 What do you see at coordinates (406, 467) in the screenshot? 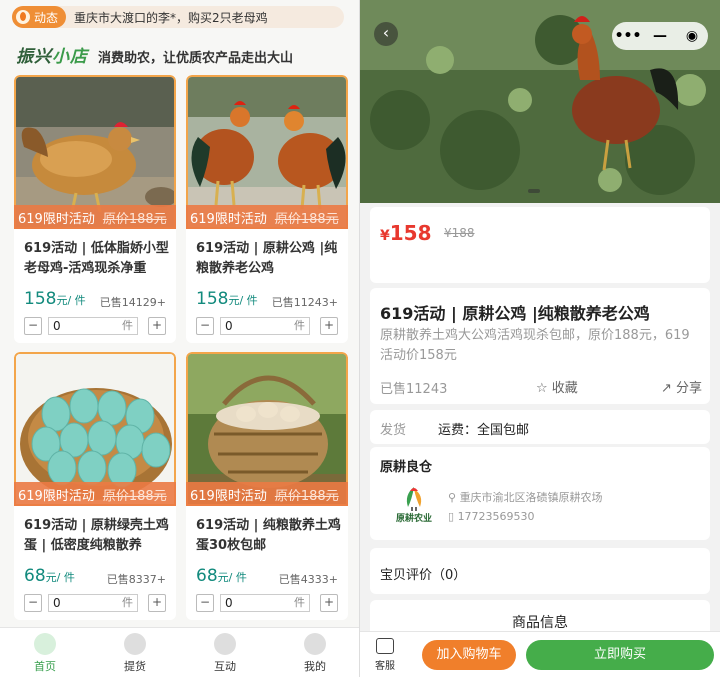
I see `store-name: 原耕良仓` at bounding box center [406, 467].